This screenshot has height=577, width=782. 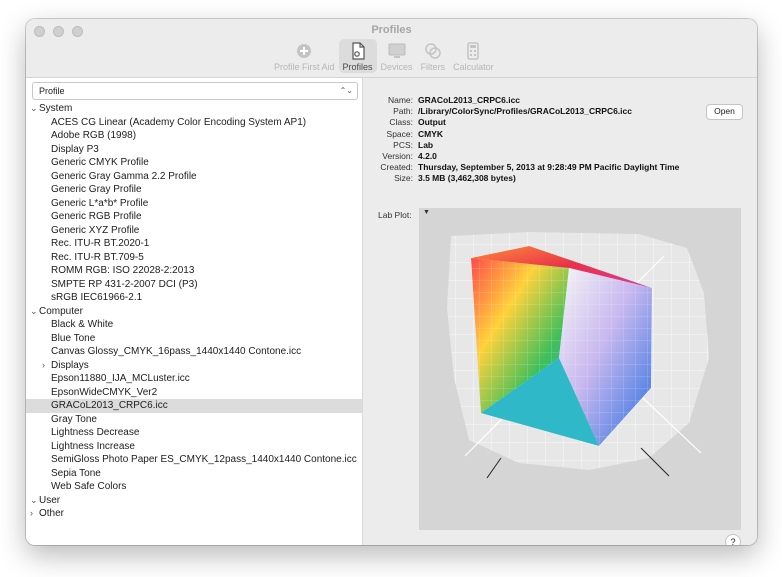 I want to click on profile-item-label: Generic L*a*b* Profile, so click(x=100, y=203).